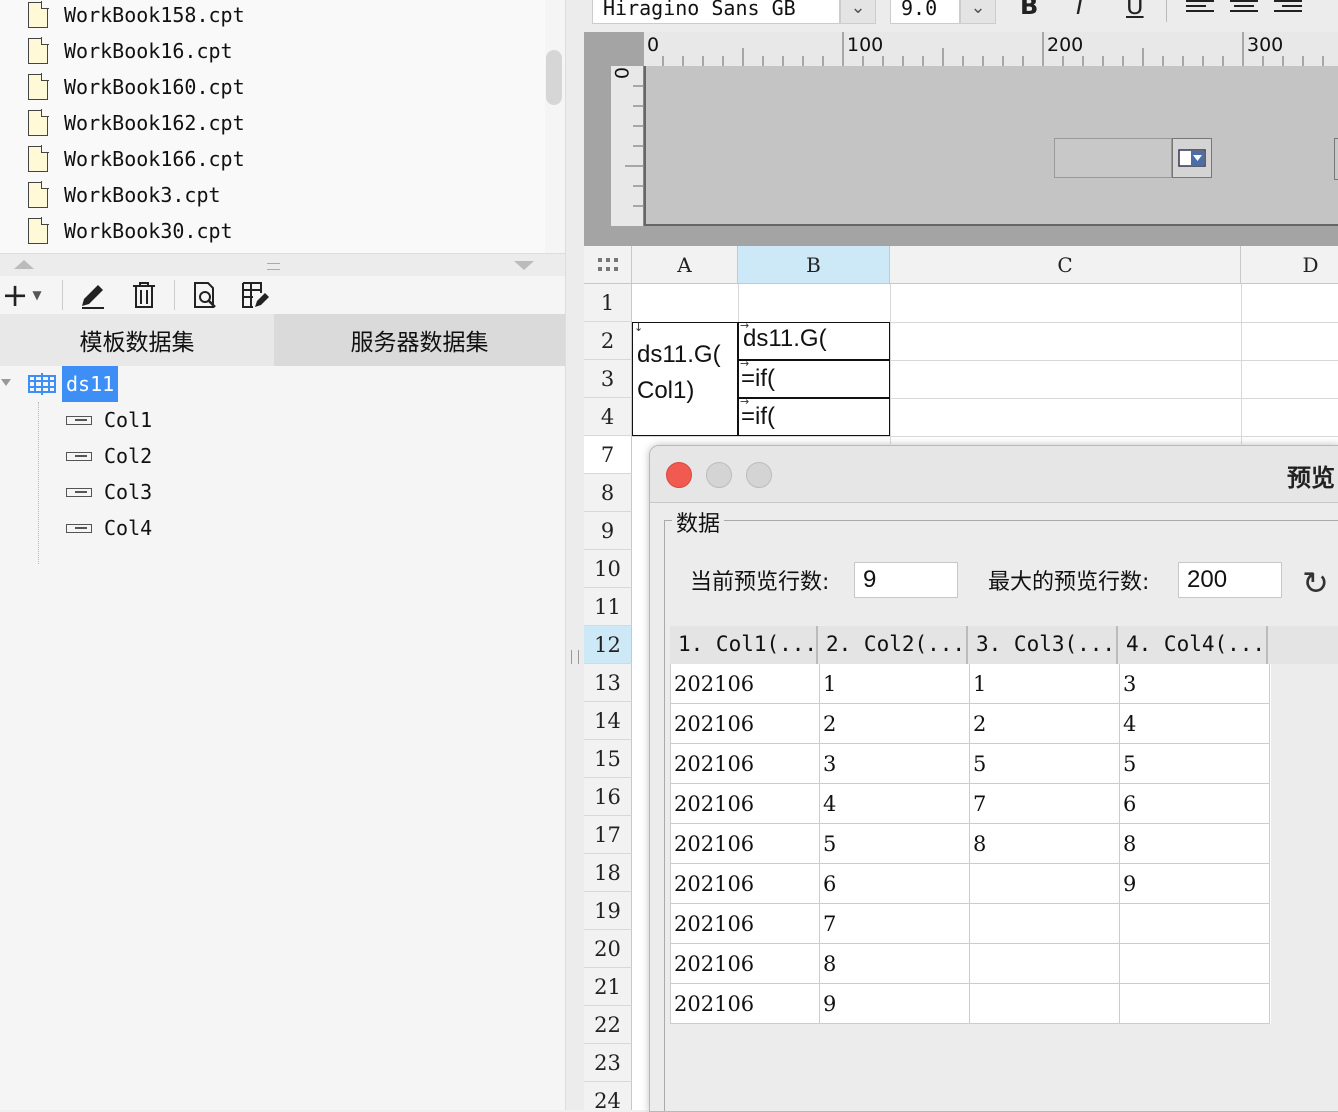 The width and height of the screenshot is (1338, 1112). Describe the element at coordinates (109, 492) in the screenshot. I see `tree-node-column: Col3` at that location.